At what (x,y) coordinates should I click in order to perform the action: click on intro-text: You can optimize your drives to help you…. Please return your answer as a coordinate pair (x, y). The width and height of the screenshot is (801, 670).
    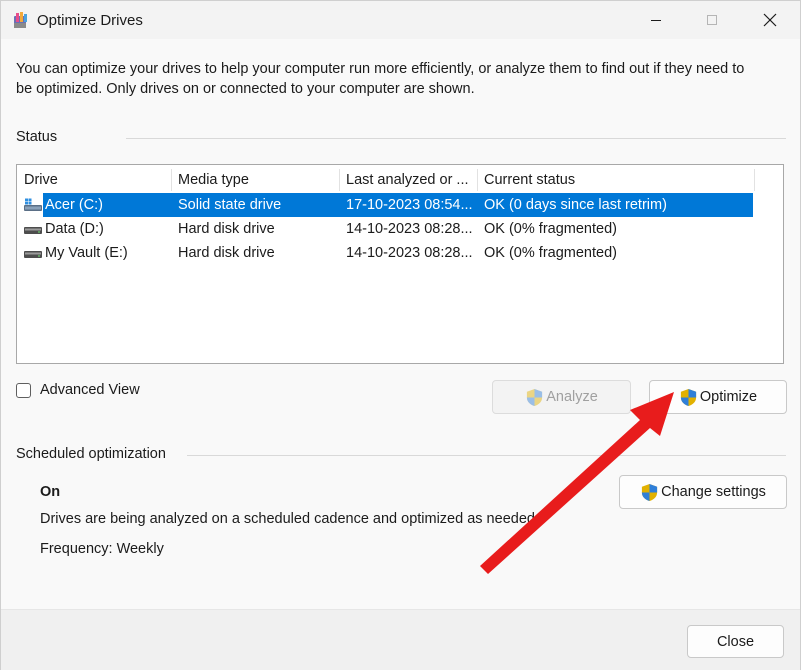
    Looking at the image, I should click on (380, 79).